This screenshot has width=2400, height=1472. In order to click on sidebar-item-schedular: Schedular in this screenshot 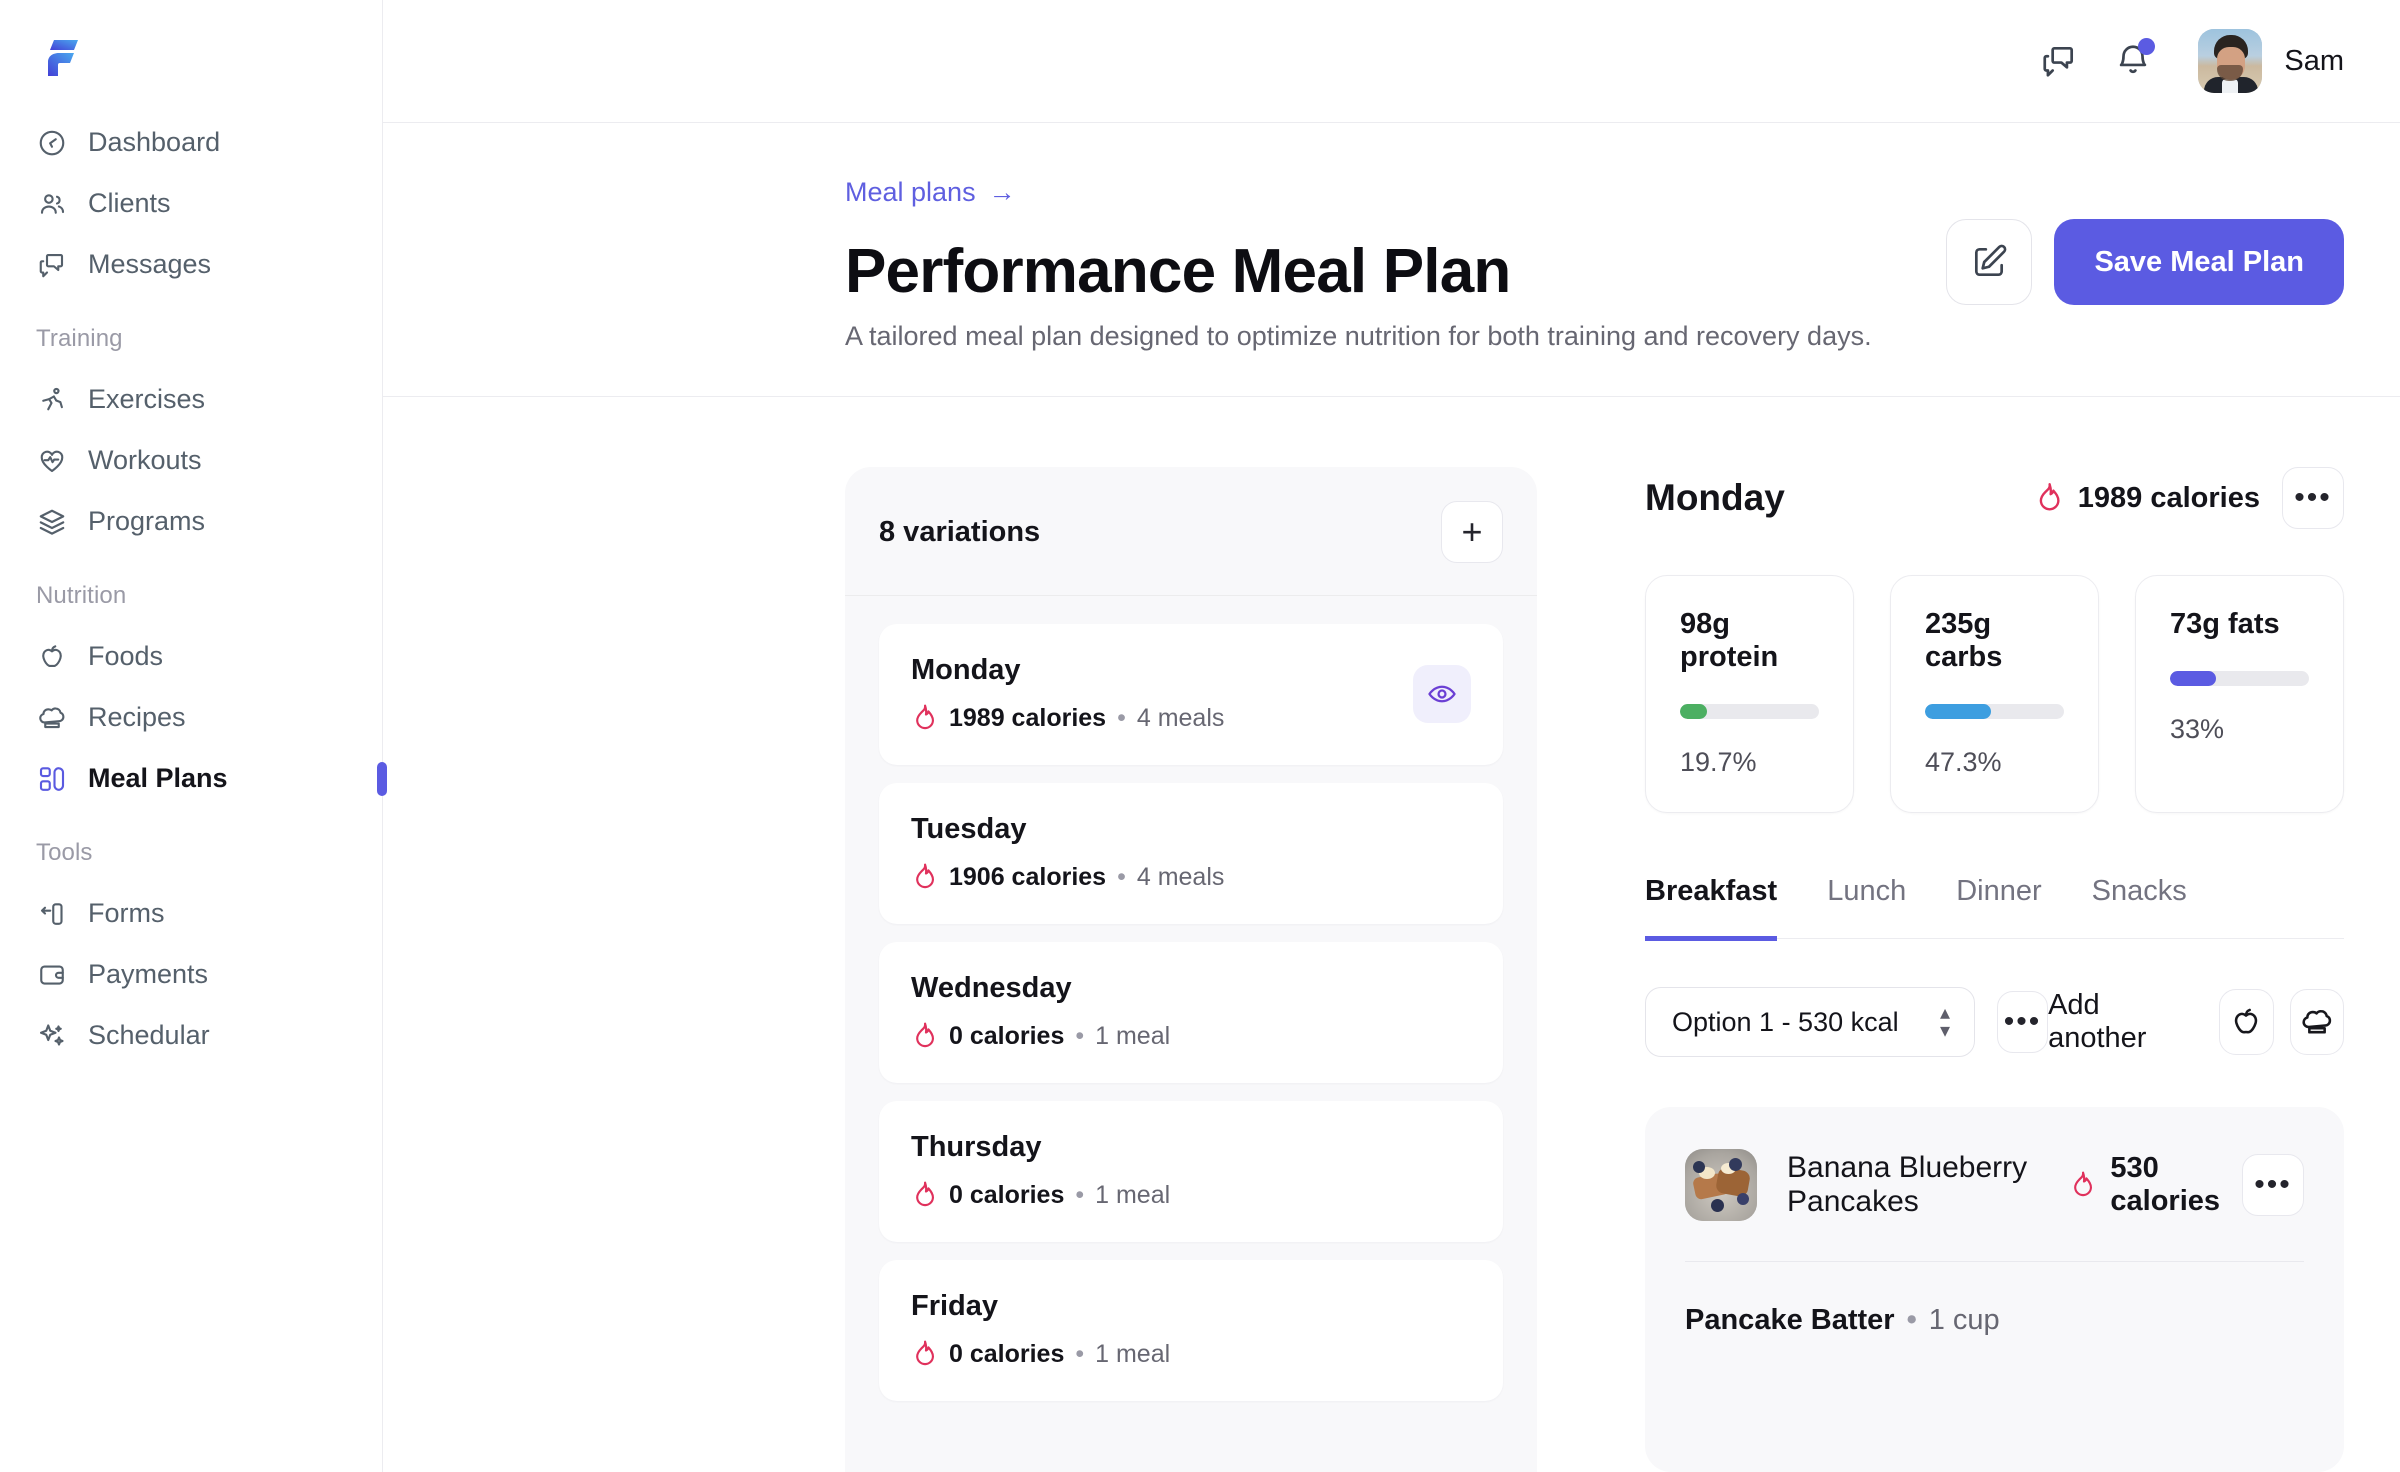, I will do `click(191, 1035)`.